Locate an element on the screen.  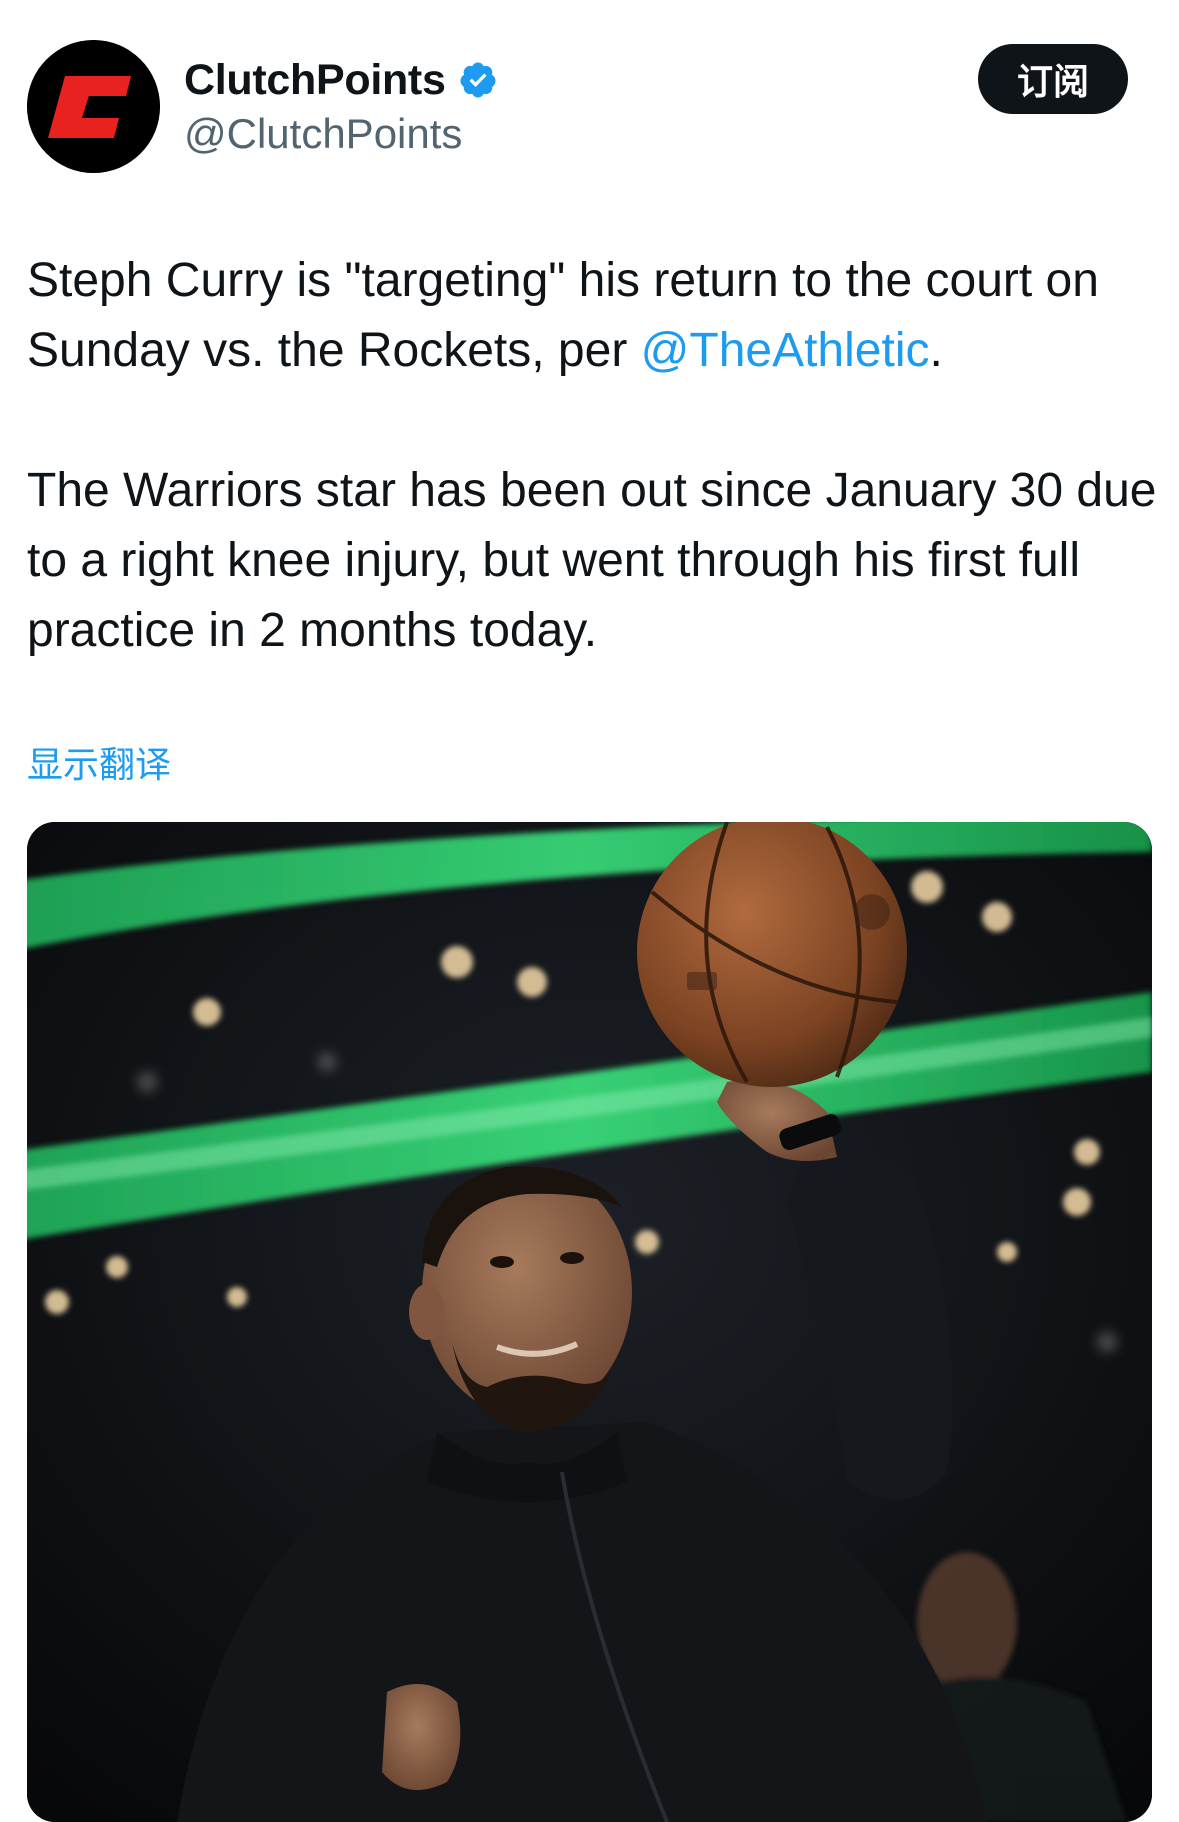
avatar is located at coordinates (93, 106).